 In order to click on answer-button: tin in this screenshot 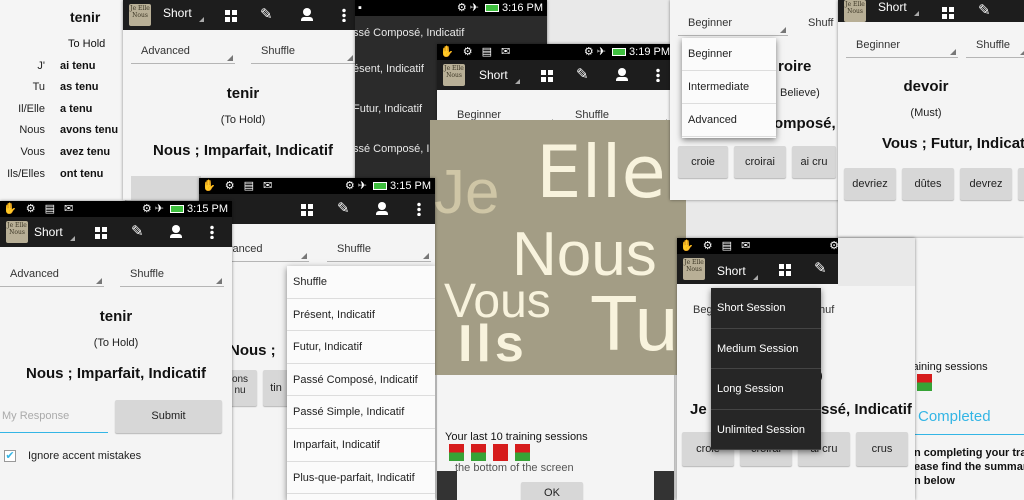, I will do `click(276, 388)`.